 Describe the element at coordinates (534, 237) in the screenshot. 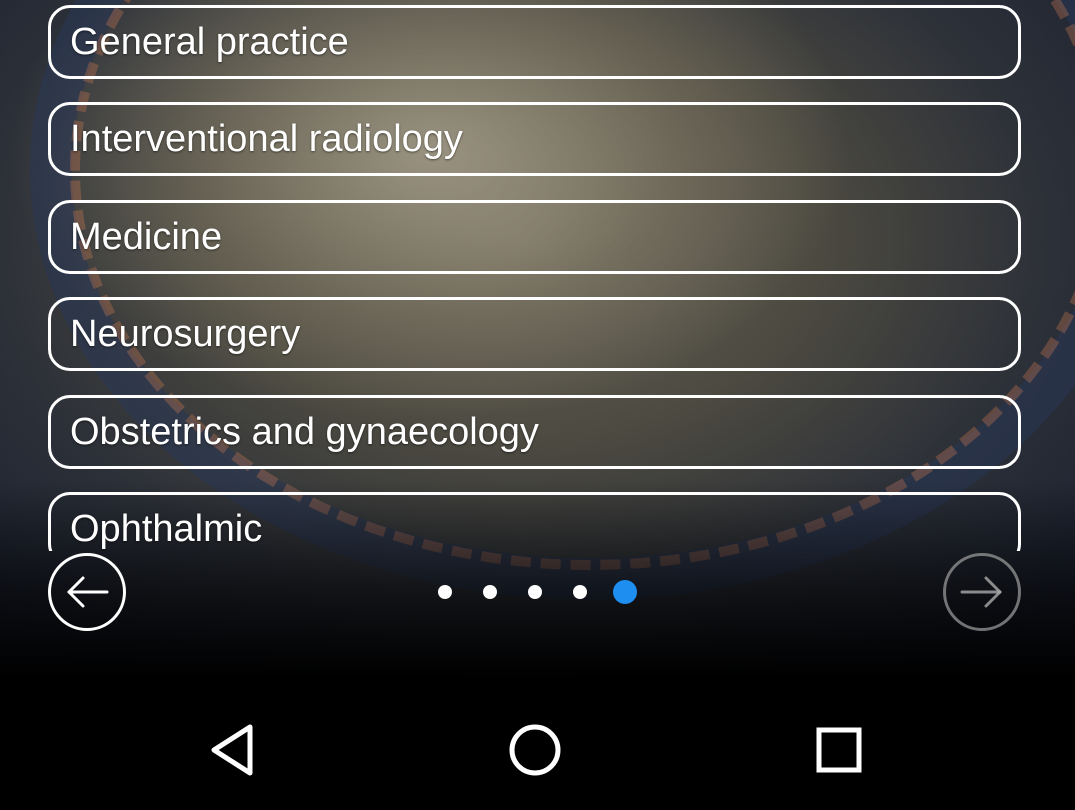

I see `list-item-medicine: Medicine` at that location.